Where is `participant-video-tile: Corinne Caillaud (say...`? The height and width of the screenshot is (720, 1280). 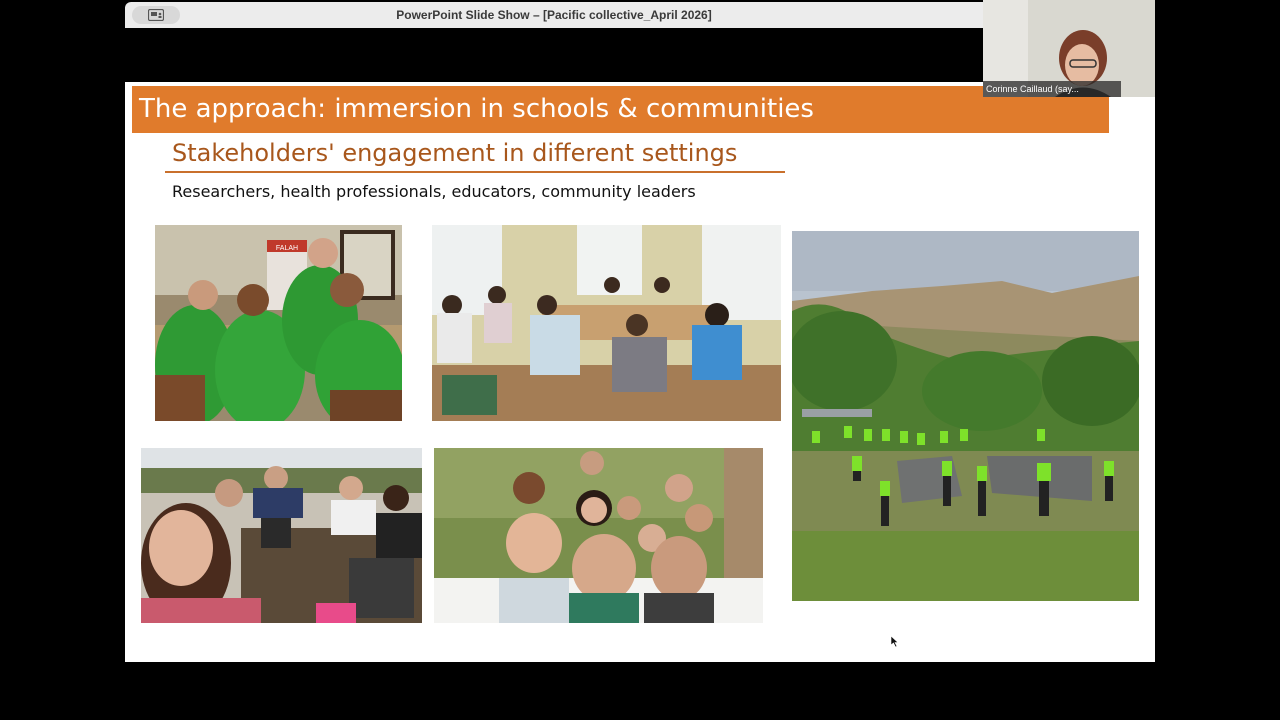
participant-video-tile: Corinne Caillaud (say... is located at coordinates (1069, 48).